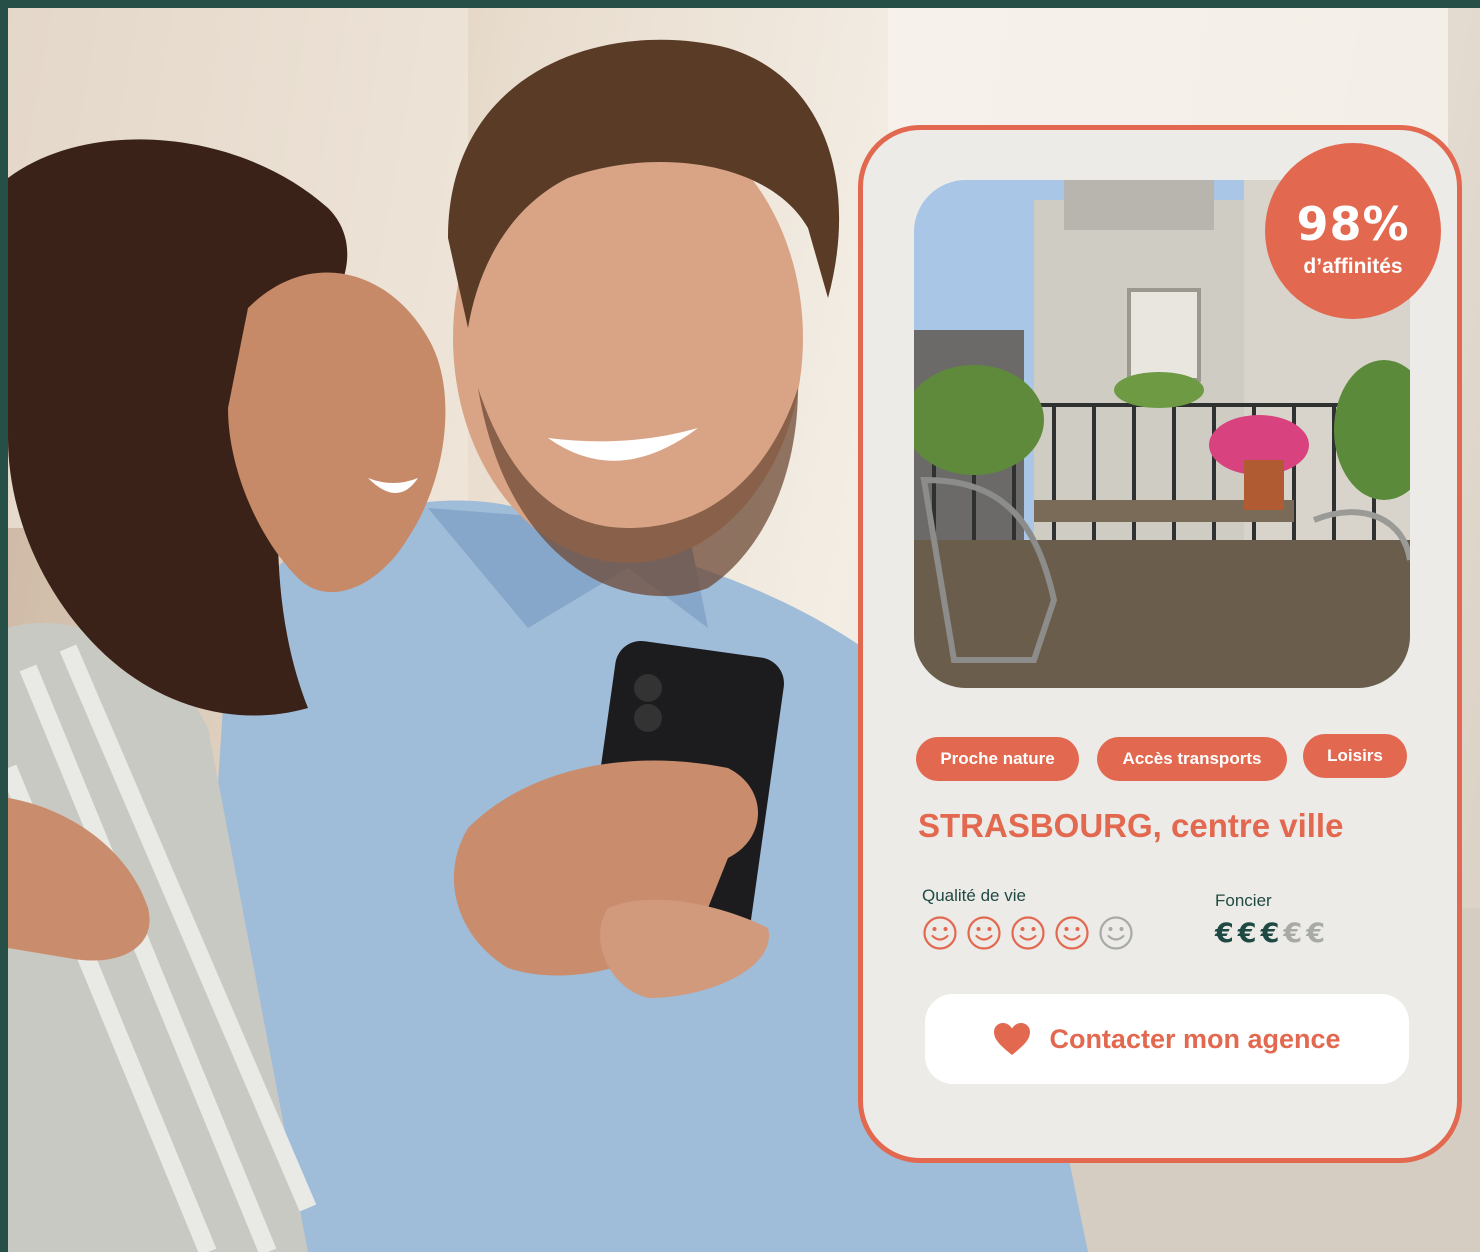 This screenshot has height=1252, width=1480. I want to click on location-title: STRASBOURG, centre ville, so click(1131, 825).